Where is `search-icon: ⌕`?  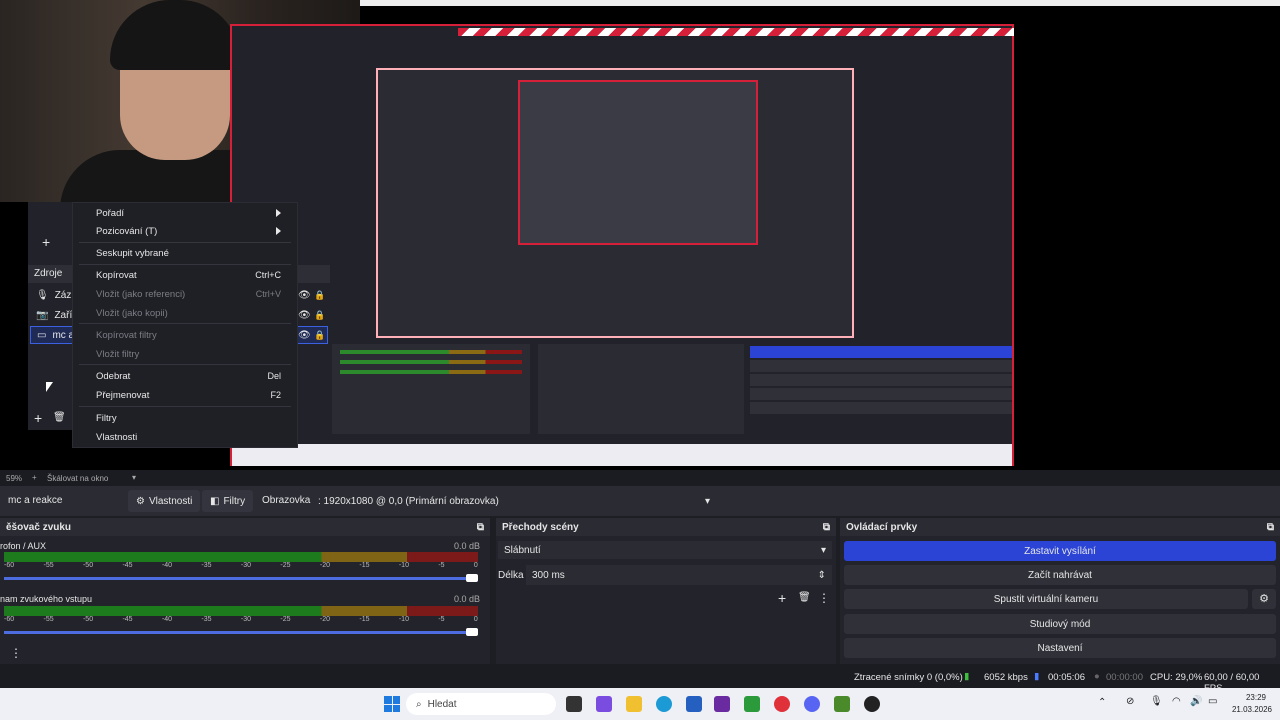
search-icon: ⌕ is located at coordinates (419, 704).